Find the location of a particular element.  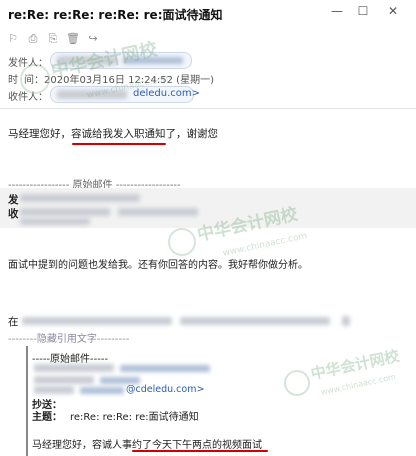

print-icon: ⎙ is located at coordinates (33, 39).